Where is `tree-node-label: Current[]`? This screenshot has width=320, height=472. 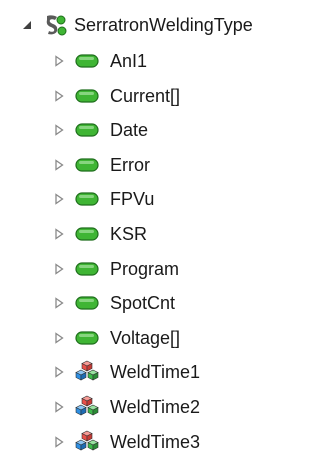 tree-node-label: Current[] is located at coordinates (145, 95).